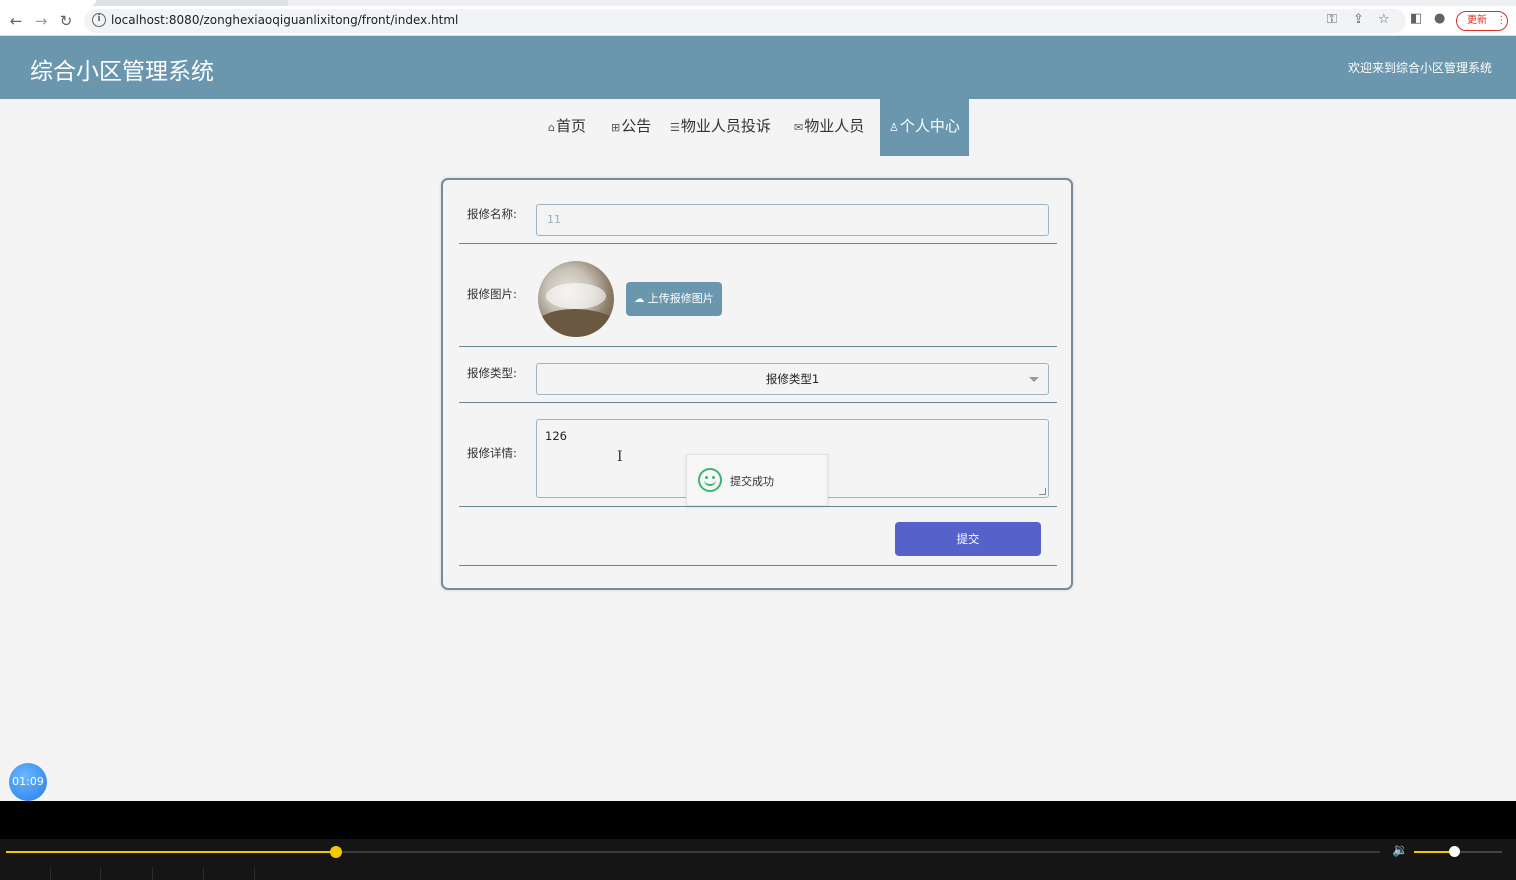 Image resolution: width=1516 pixels, height=880 pixels. Describe the element at coordinates (1419, 68) in the screenshot. I see `welcome-text: 欢迎来到综合小区管理系统` at that location.